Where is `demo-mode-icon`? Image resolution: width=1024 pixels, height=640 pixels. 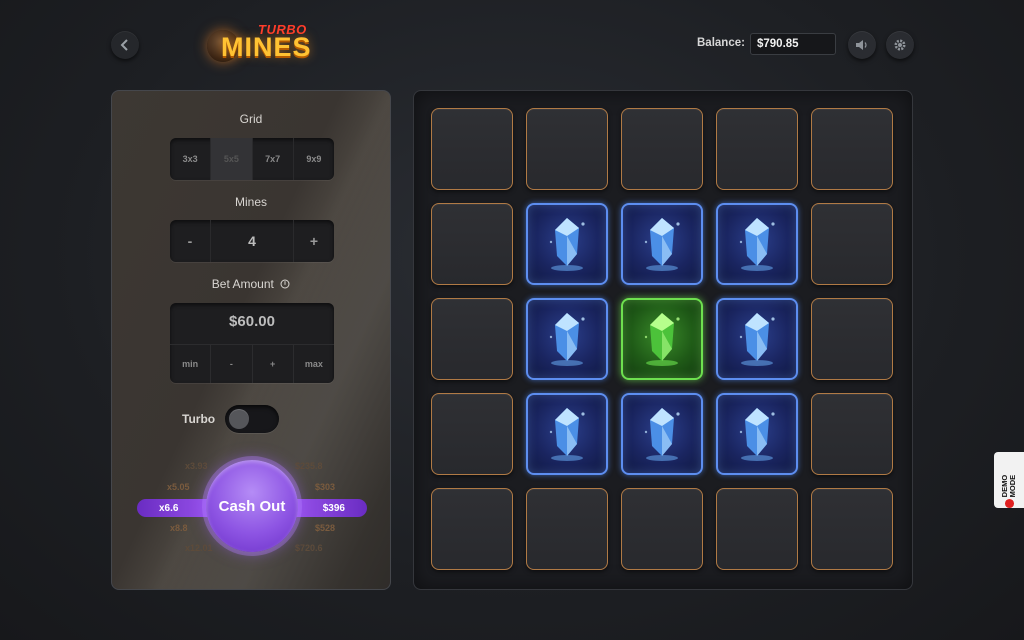 demo-mode-icon is located at coordinates (1009, 503).